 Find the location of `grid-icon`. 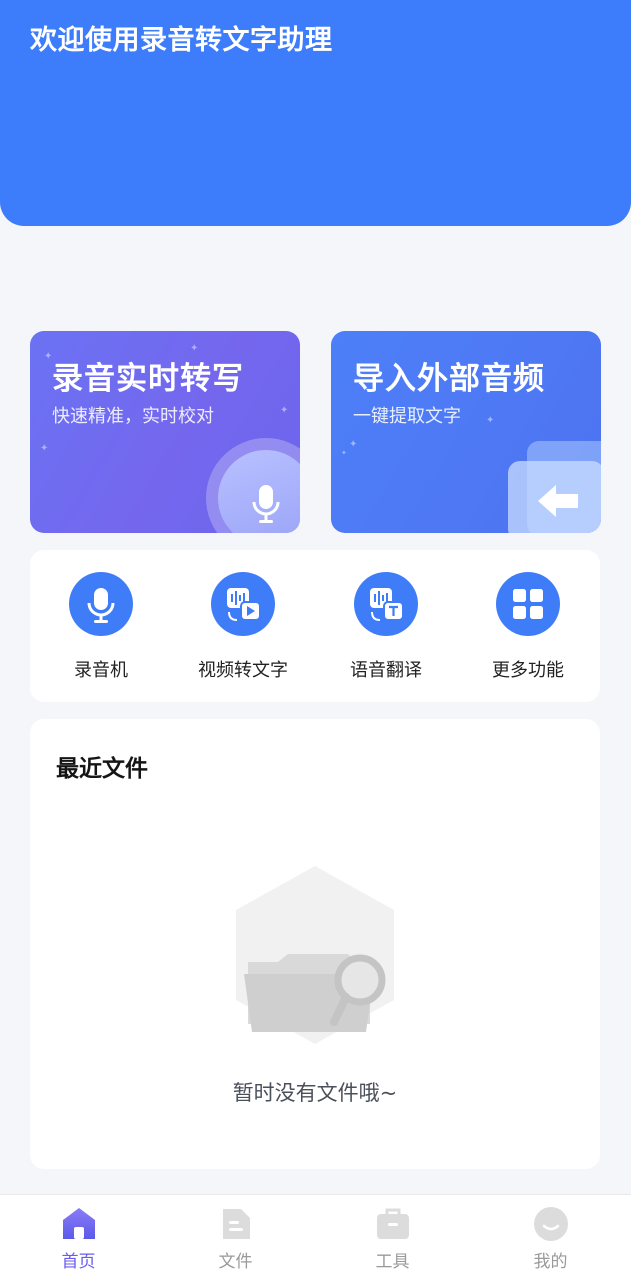

grid-icon is located at coordinates (528, 604).